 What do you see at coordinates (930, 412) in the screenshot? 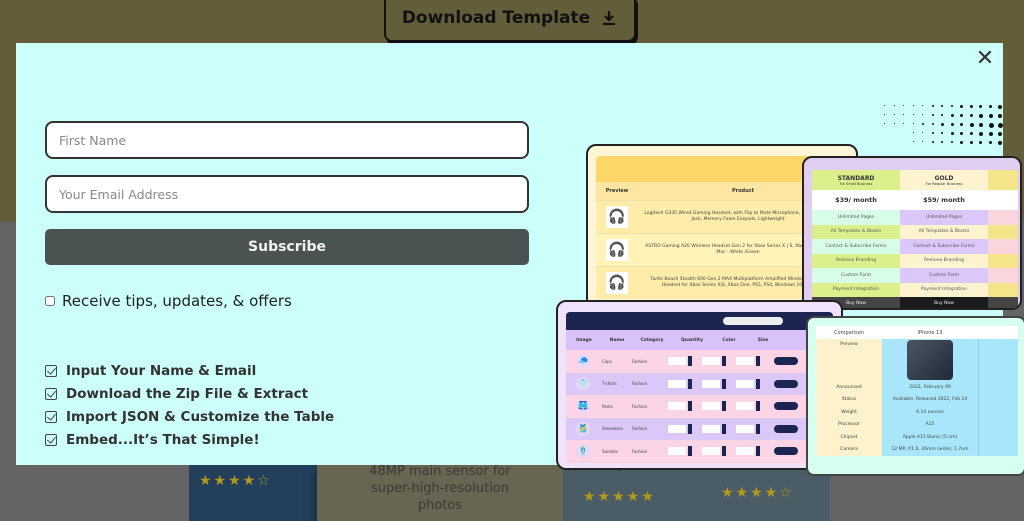
I see `compare-value: 6.14 ounces` at bounding box center [930, 412].